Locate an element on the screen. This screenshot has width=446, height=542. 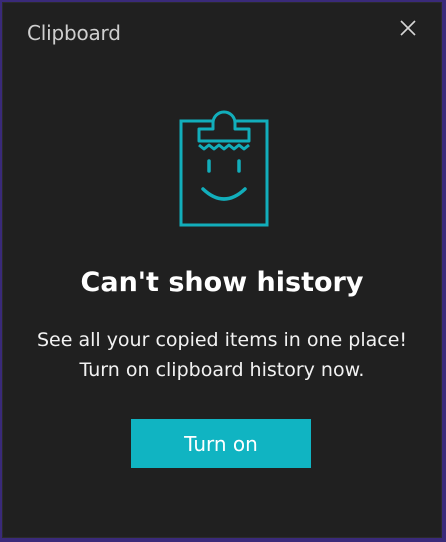
close-button is located at coordinates (408, 28).